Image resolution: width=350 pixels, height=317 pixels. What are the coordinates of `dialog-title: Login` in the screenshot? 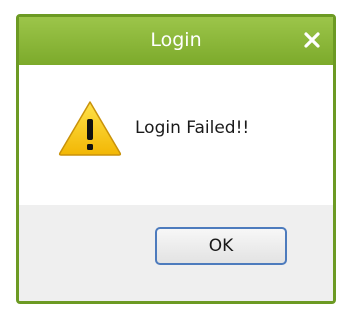 It's located at (176, 40).